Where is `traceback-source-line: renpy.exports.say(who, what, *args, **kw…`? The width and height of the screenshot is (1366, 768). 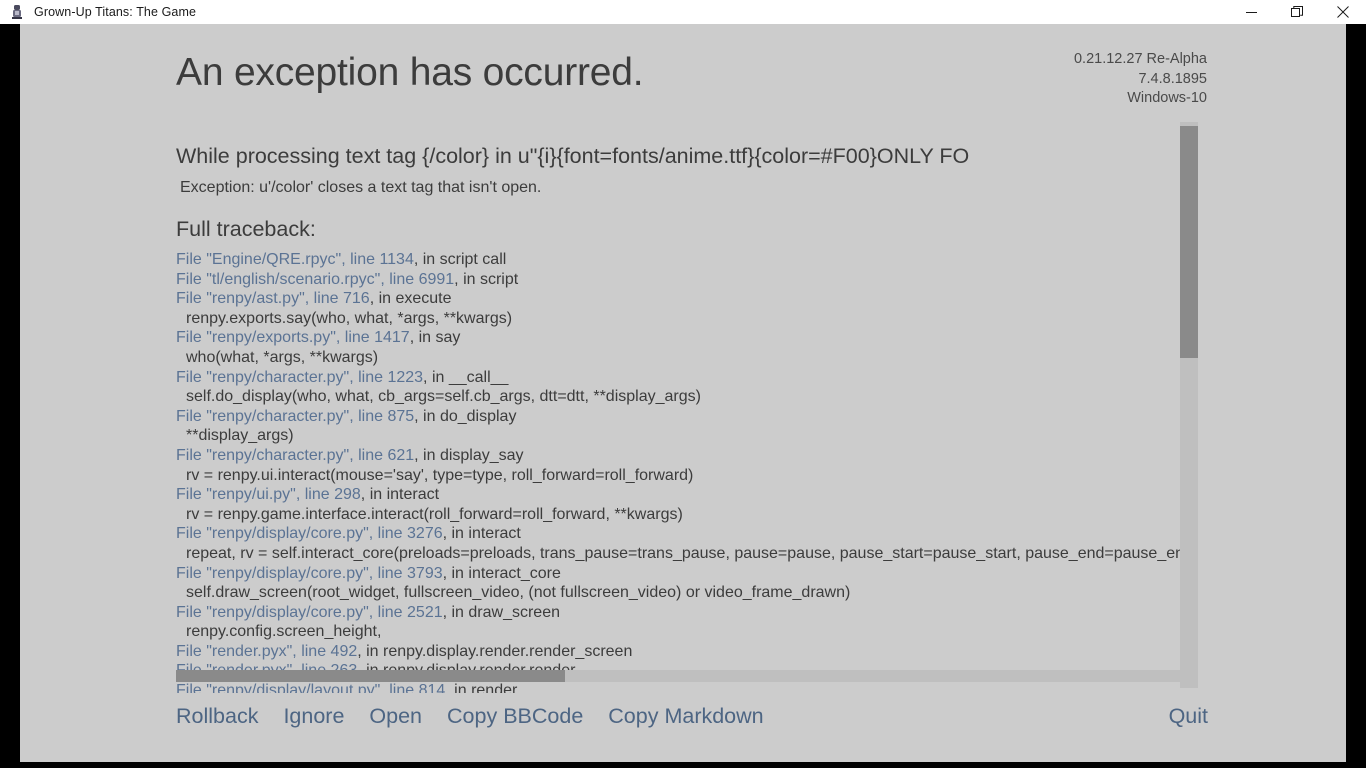 traceback-source-line: renpy.exports.say(who, what, *args, **kw… is located at coordinates (761, 319).